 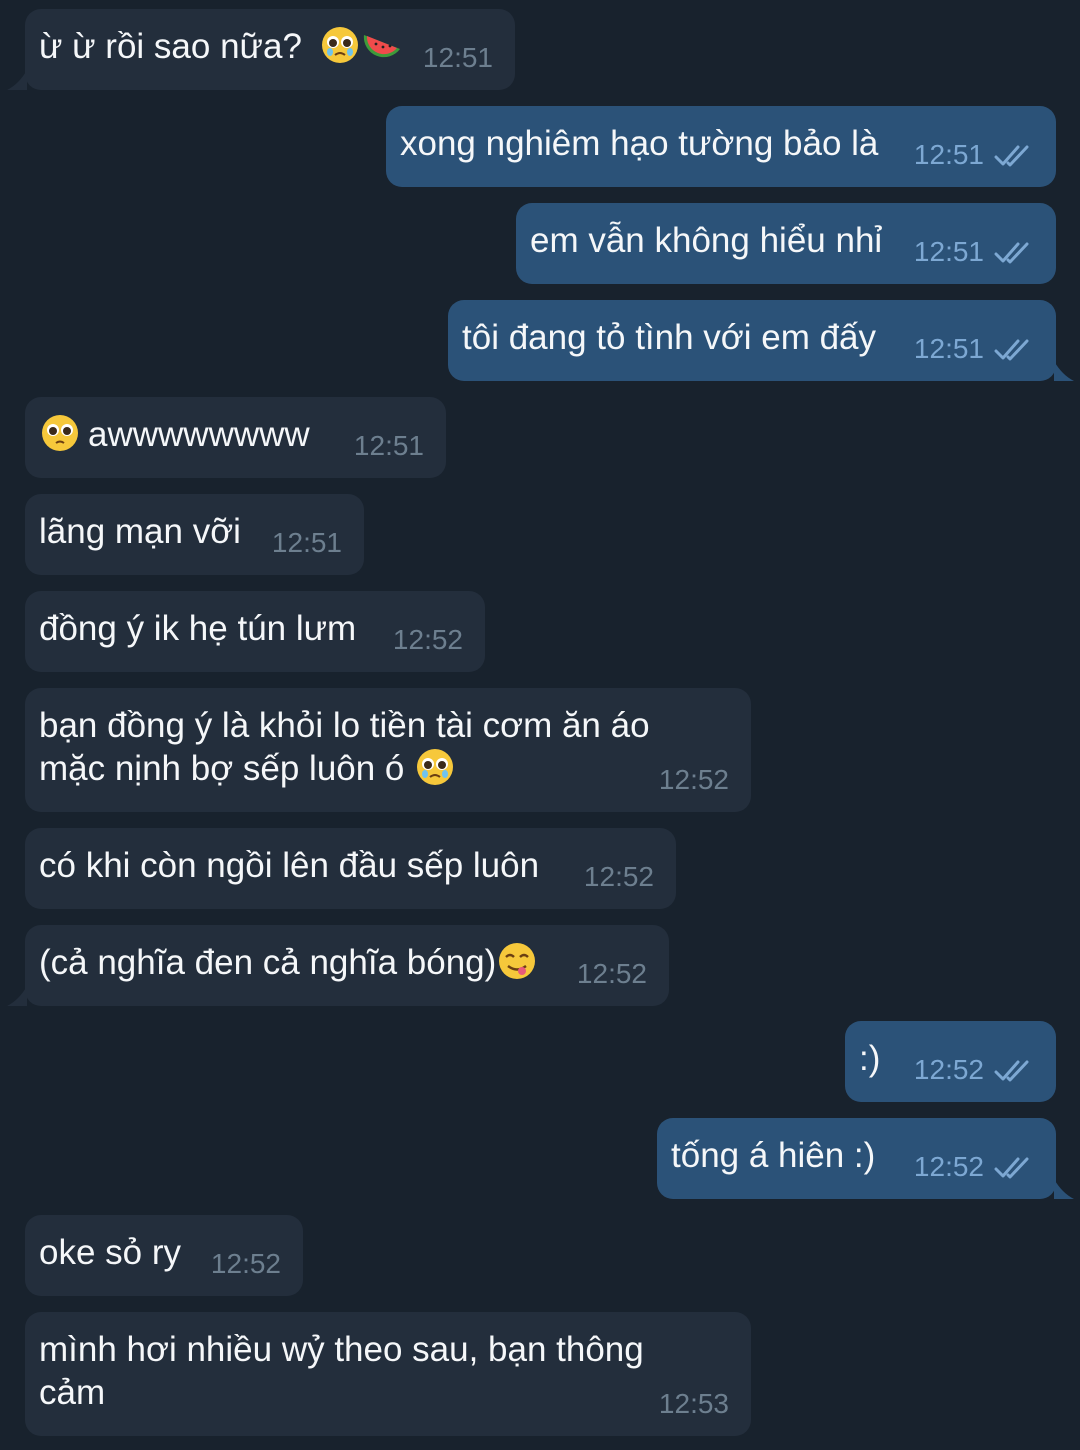 I want to click on message-bubble-incoming: ừ ừ rồi sao nữa? 12:51, so click(x=261, y=49).